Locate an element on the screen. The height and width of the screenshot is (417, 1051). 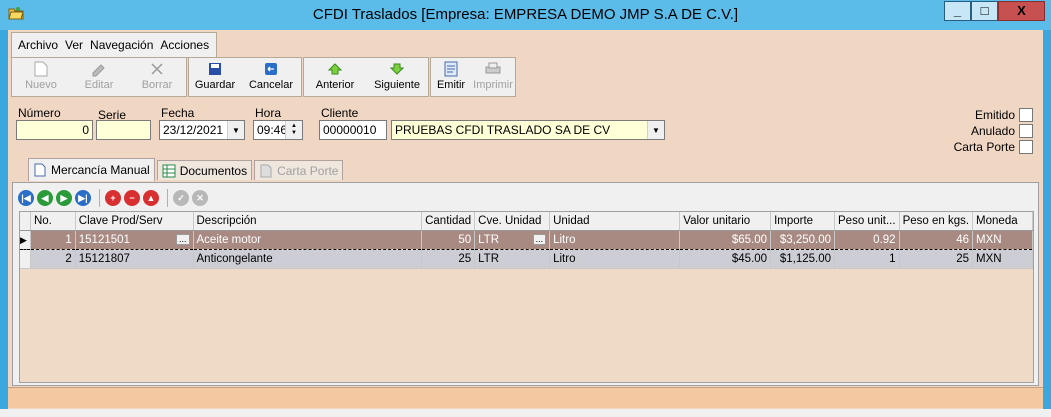
cell-peso-kgs: 46 is located at coordinates (936, 240).